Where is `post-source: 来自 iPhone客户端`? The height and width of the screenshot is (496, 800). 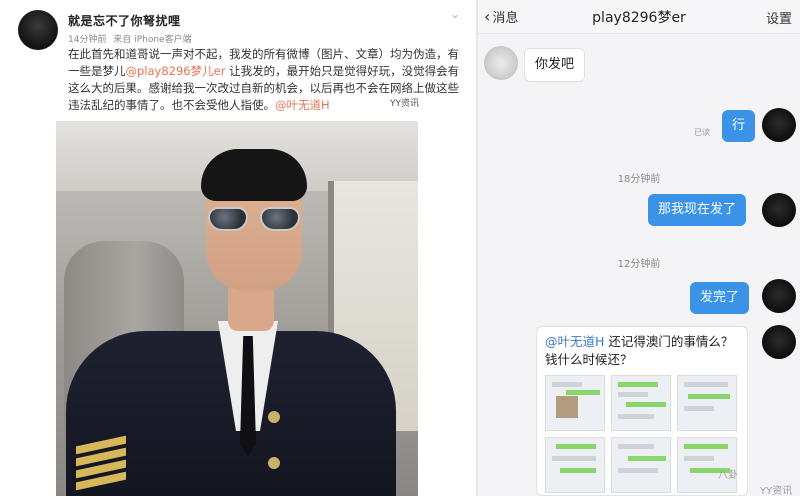 post-source: 来自 iPhone客户端 is located at coordinates (152, 40).